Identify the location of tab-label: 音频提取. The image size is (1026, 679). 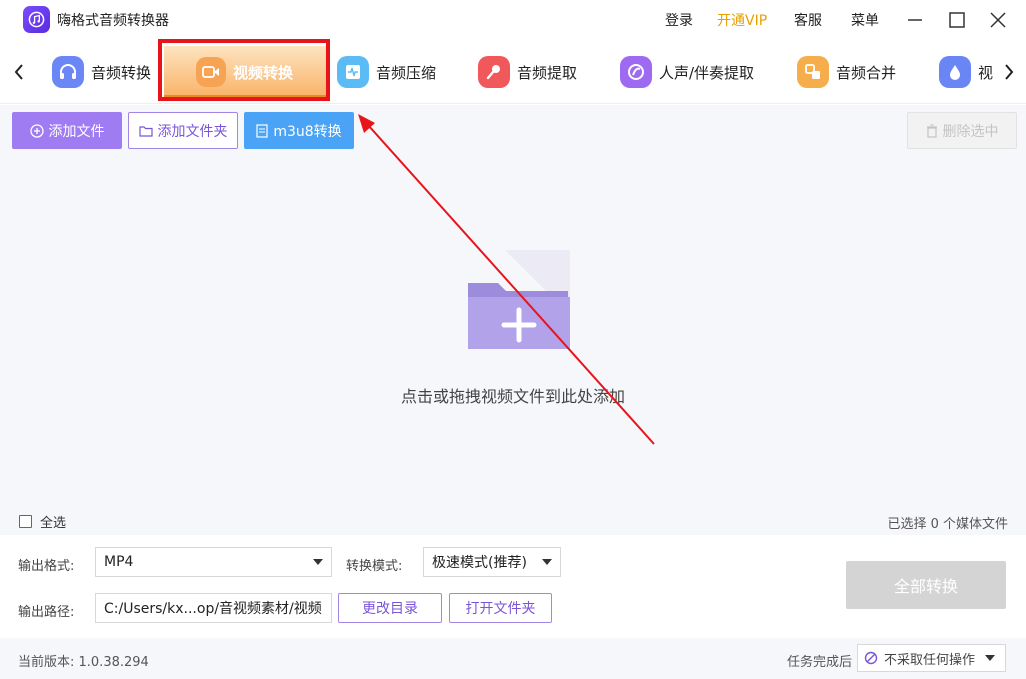
(547, 72).